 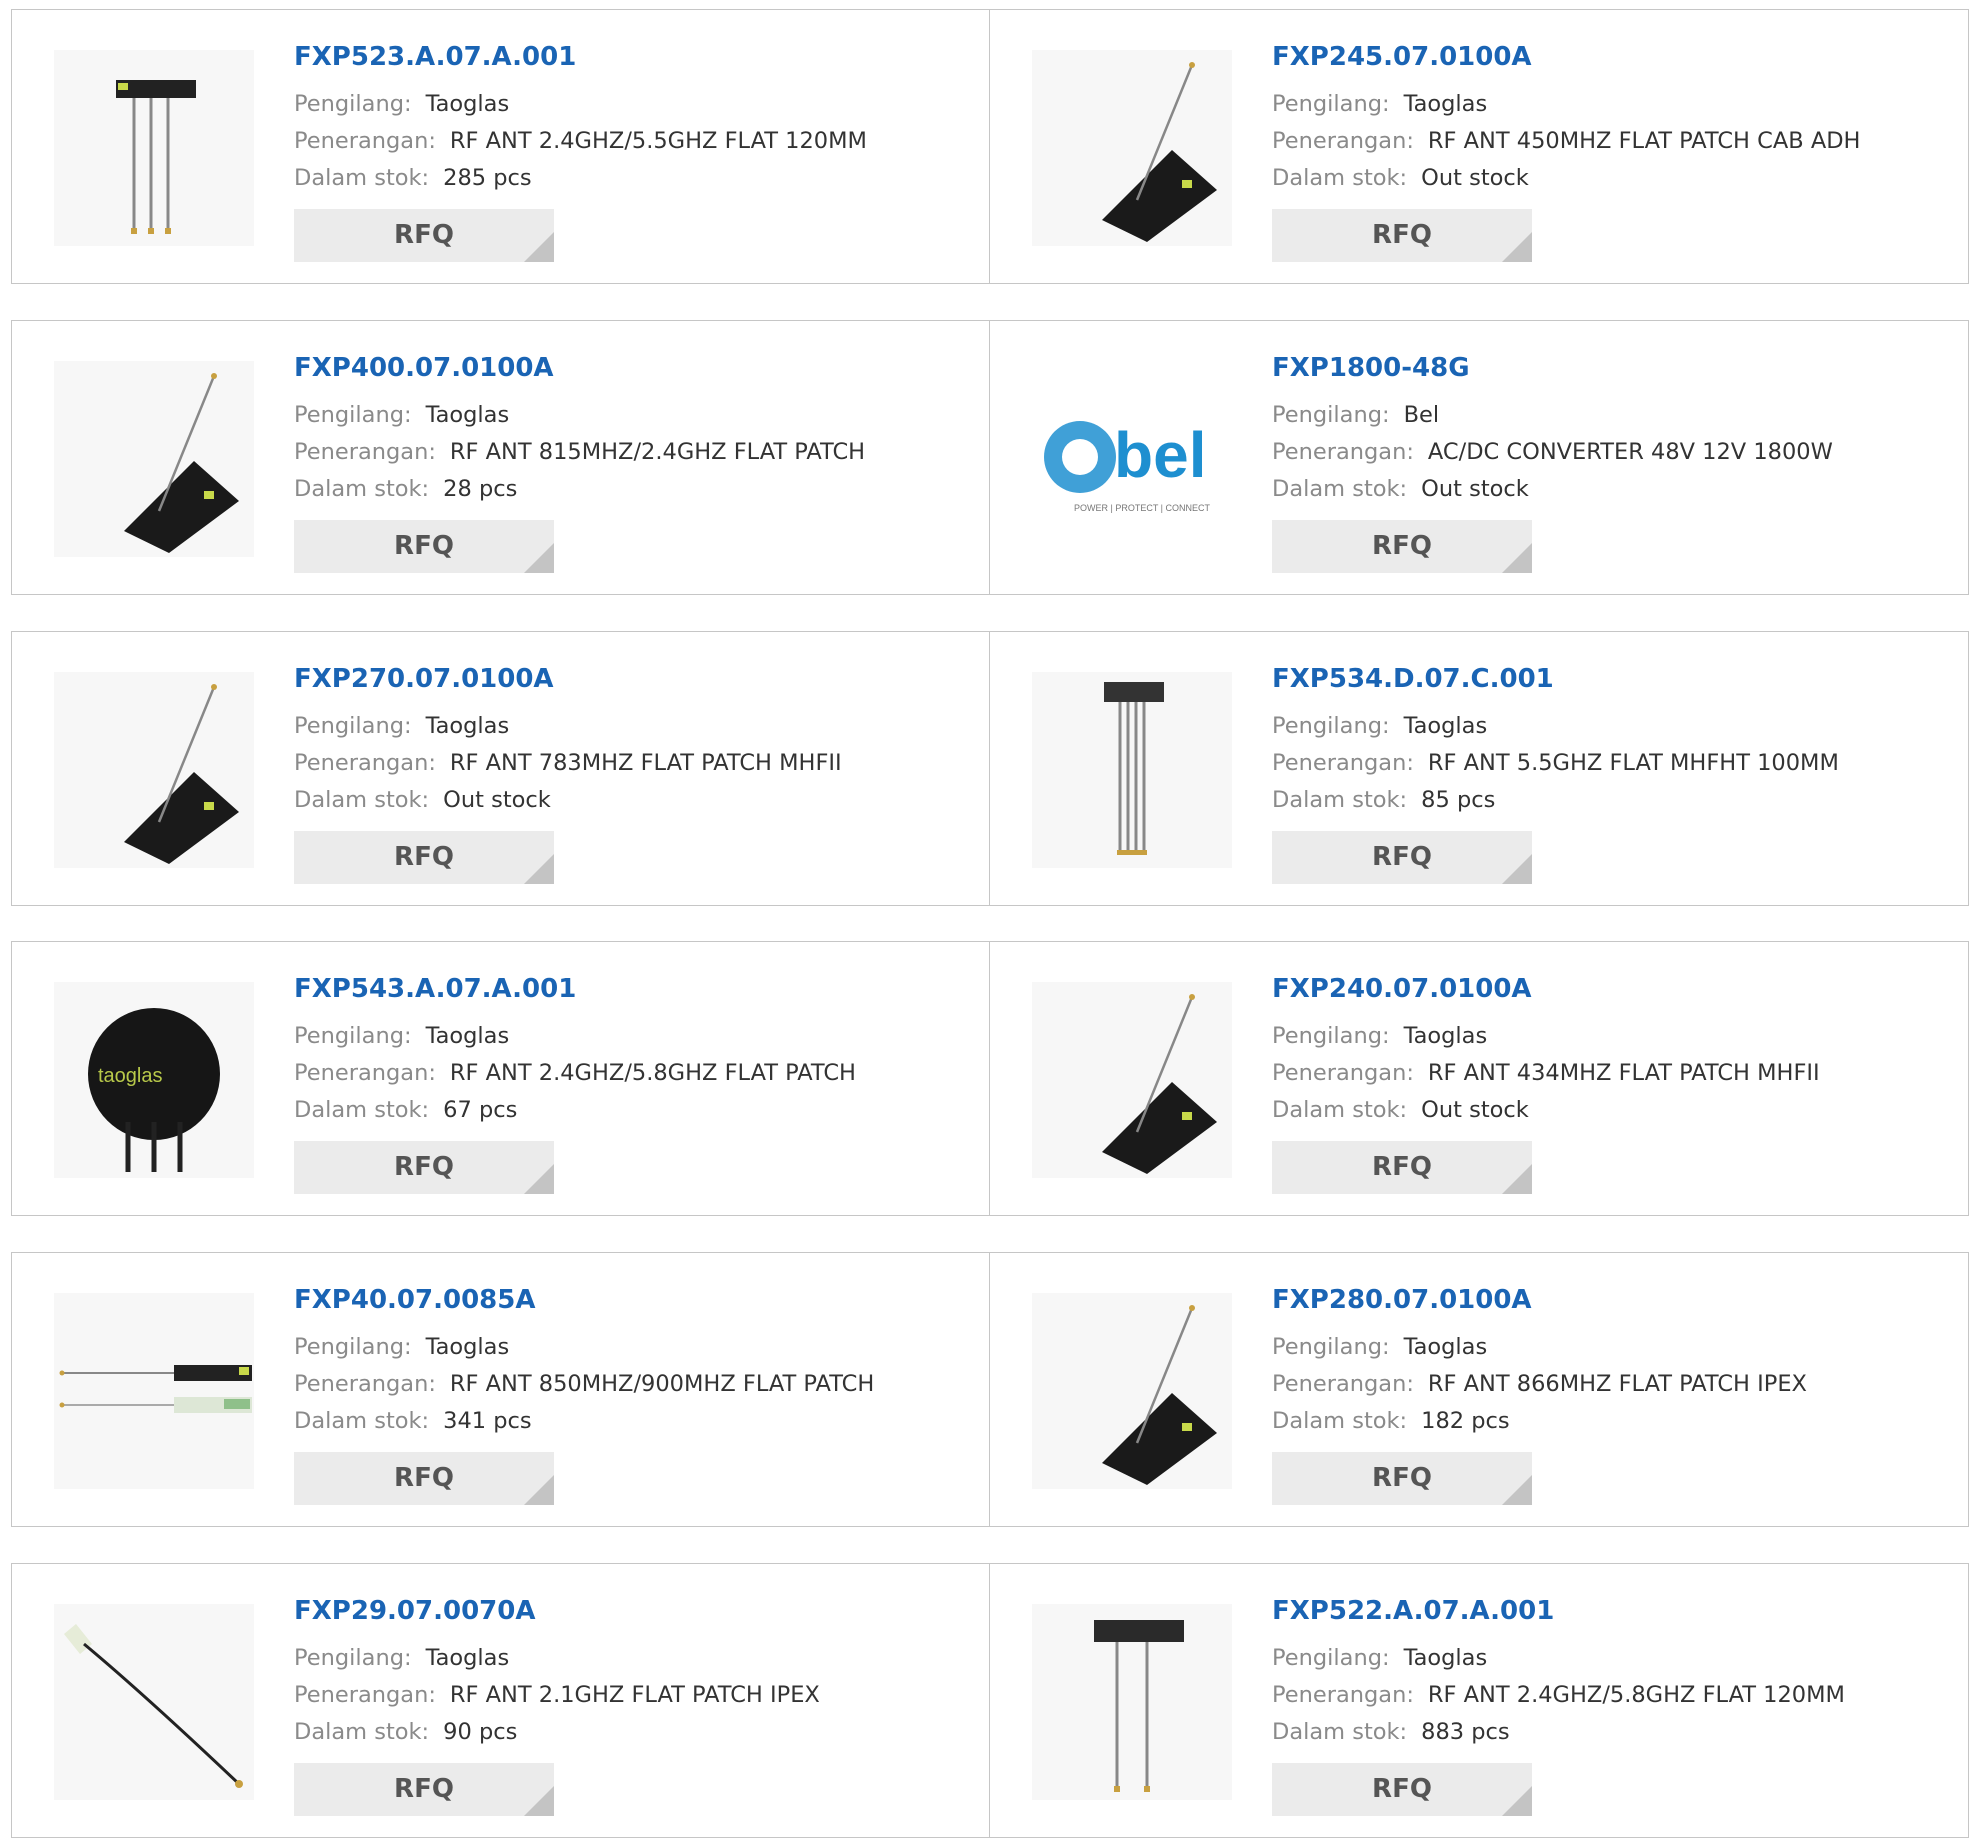 I want to click on description-value: AC/DC CONVERTER 48V 12V 1800W, so click(x=1630, y=452).